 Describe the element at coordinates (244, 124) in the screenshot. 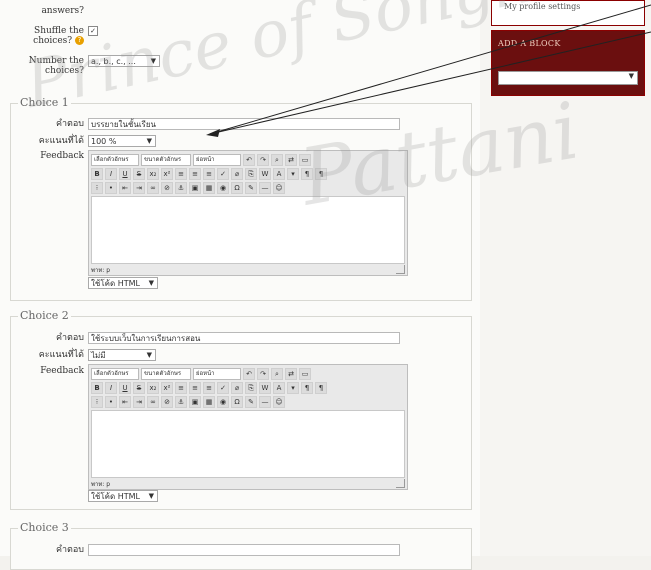

I see `choice-1-answer-input: บรรยายในชั้นเรียน` at that location.